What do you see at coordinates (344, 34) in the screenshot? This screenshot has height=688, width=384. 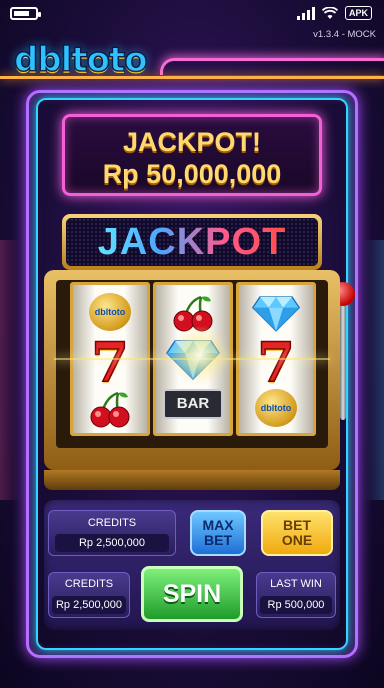 I see `version-label: v1.3.4 - MOCK` at bounding box center [344, 34].